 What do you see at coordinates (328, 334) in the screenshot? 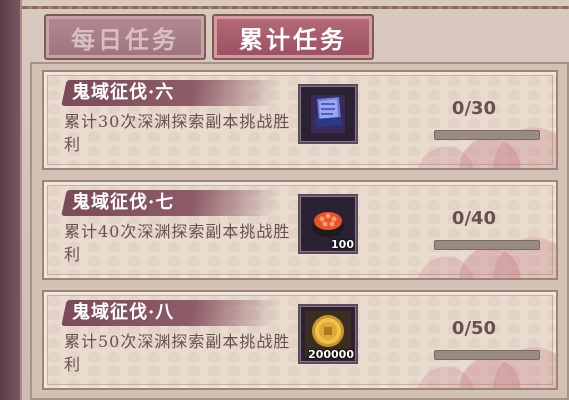
I see `reward-slot: 200000` at bounding box center [328, 334].